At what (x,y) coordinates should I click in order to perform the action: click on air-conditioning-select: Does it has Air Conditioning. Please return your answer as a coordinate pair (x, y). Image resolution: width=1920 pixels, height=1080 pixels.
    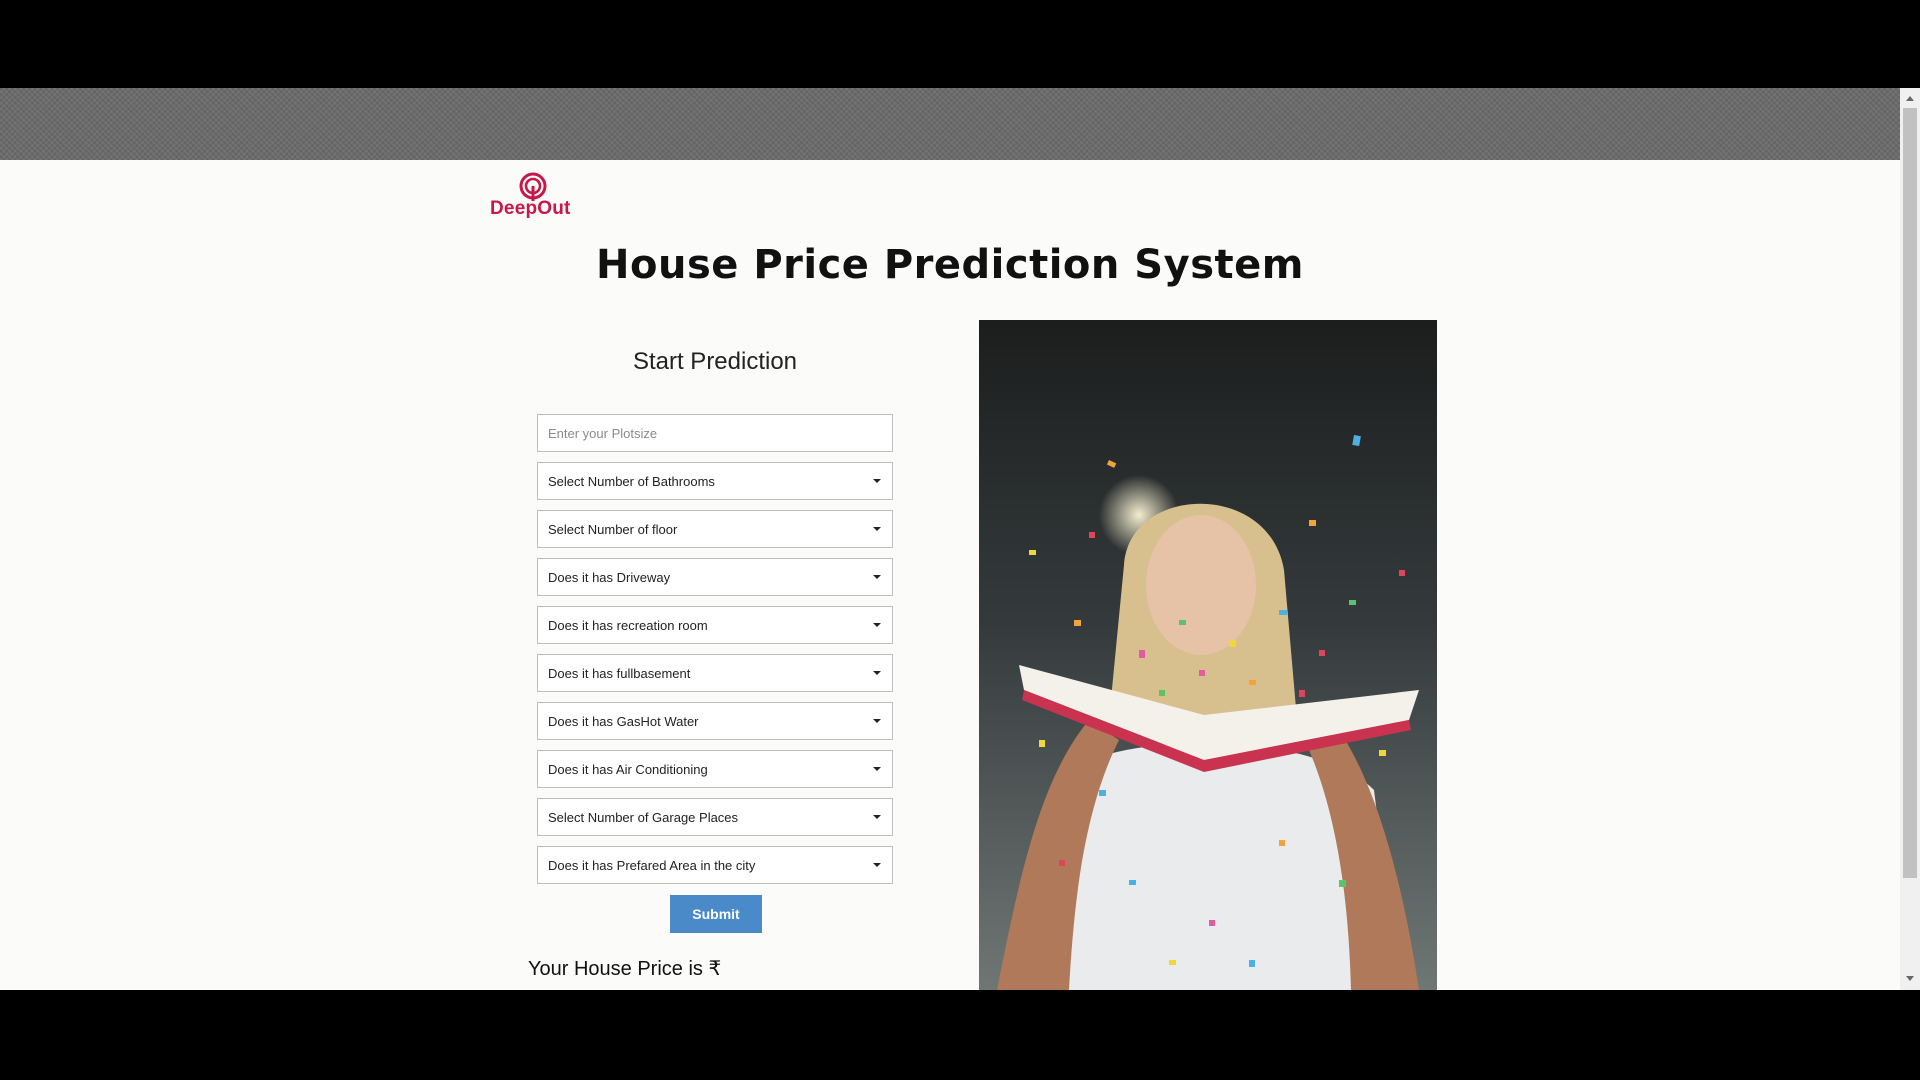
    Looking at the image, I should click on (715, 769).